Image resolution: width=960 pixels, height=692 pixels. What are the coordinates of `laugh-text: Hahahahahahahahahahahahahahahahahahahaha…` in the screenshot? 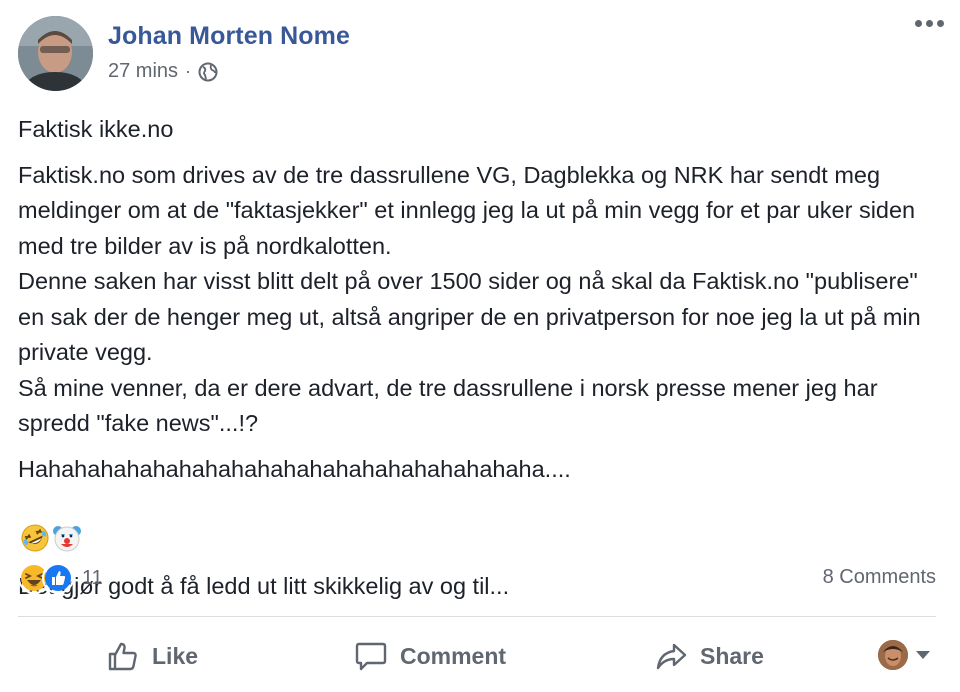 It's located at (294, 468).